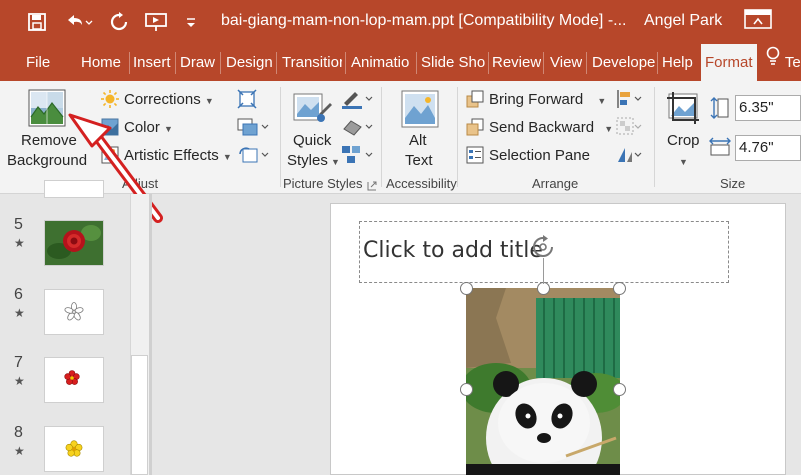 This screenshot has height=475, width=801. Describe the element at coordinates (18, 224) in the screenshot. I see `slide-number: 5` at that location.